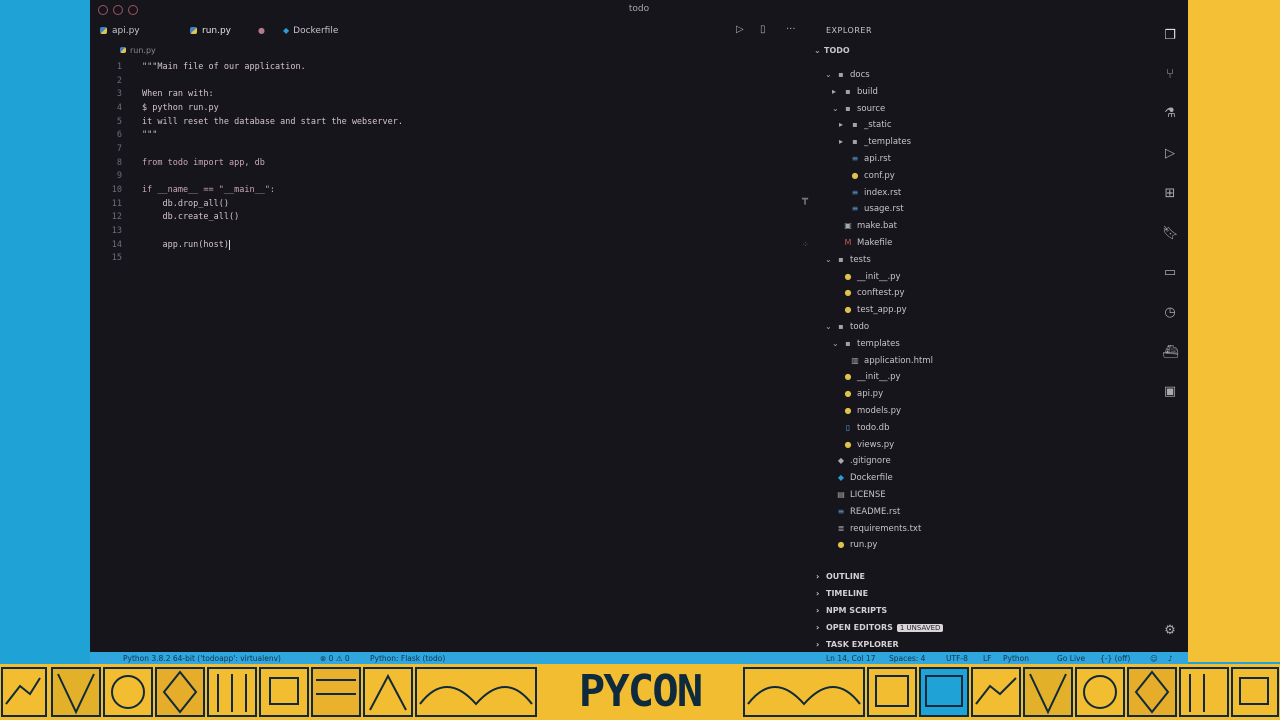 The height and width of the screenshot is (720, 1280). Describe the element at coordinates (858, 109) in the screenshot. I see `tree-item: ⌄ ▪ source` at that location.